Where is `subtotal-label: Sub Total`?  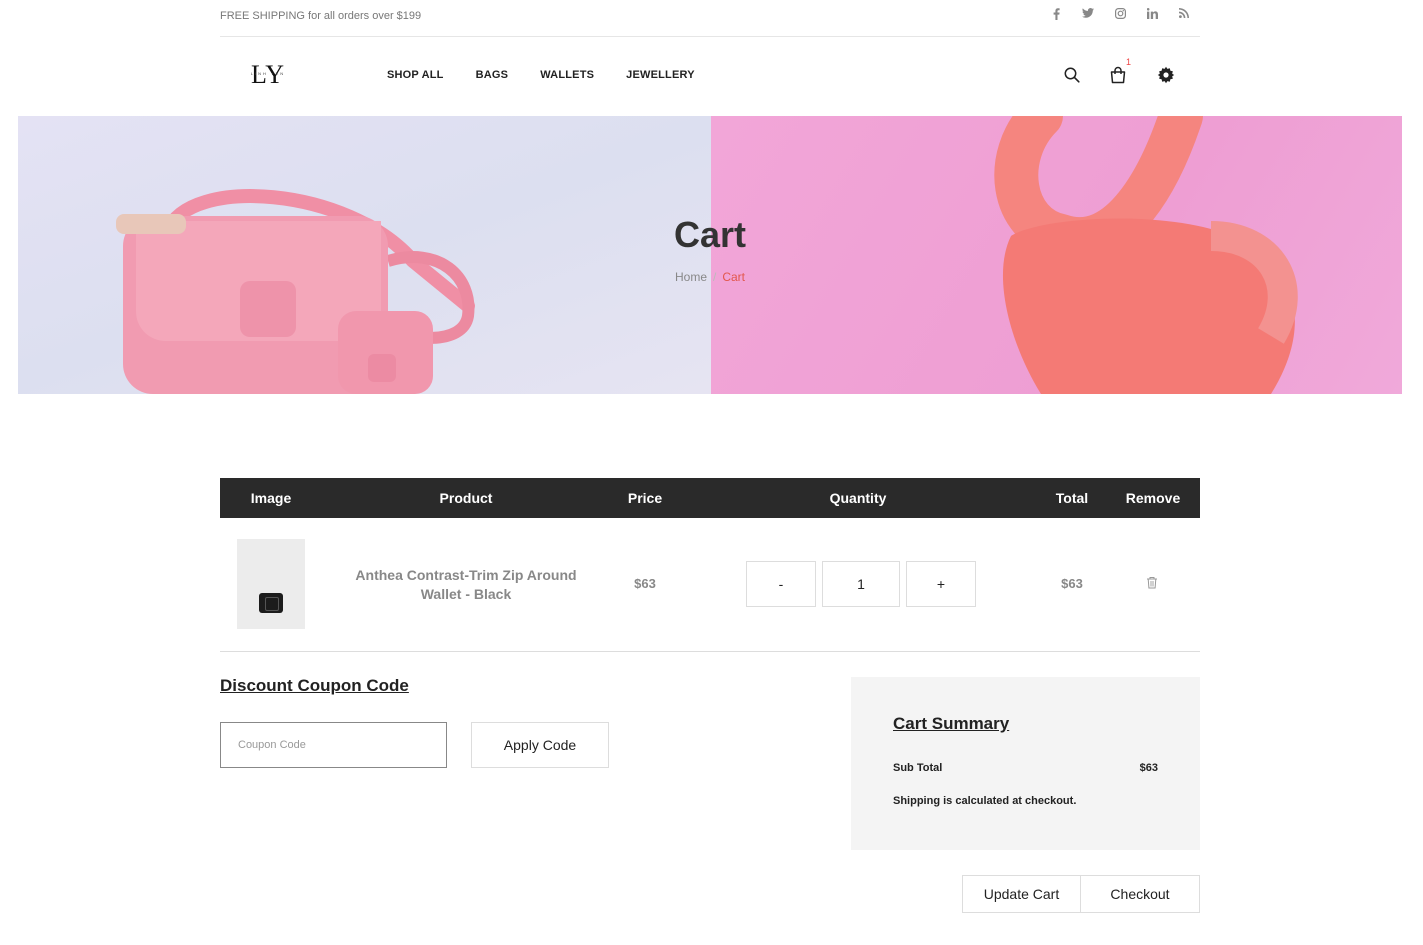 subtotal-label: Sub Total is located at coordinates (918, 768).